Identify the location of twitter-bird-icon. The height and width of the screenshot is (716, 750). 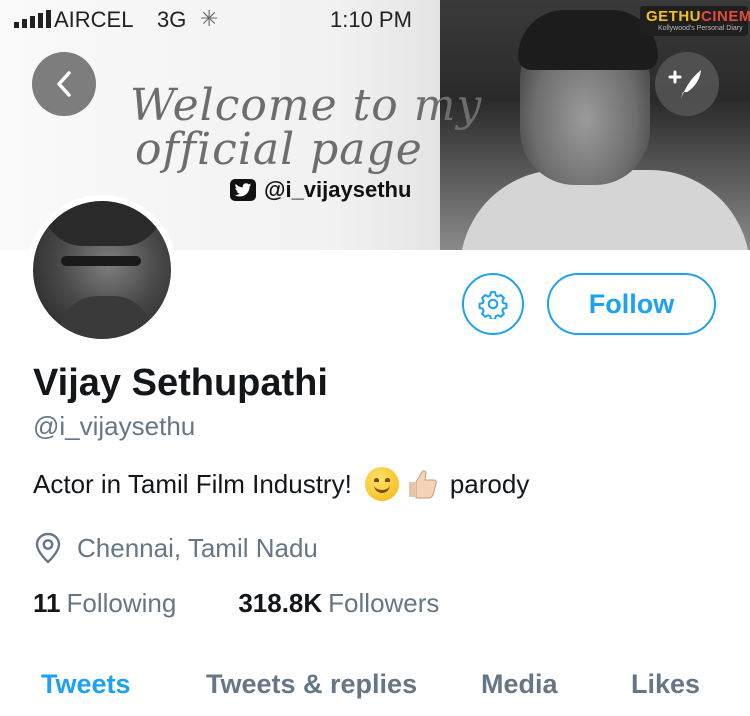
(243, 190).